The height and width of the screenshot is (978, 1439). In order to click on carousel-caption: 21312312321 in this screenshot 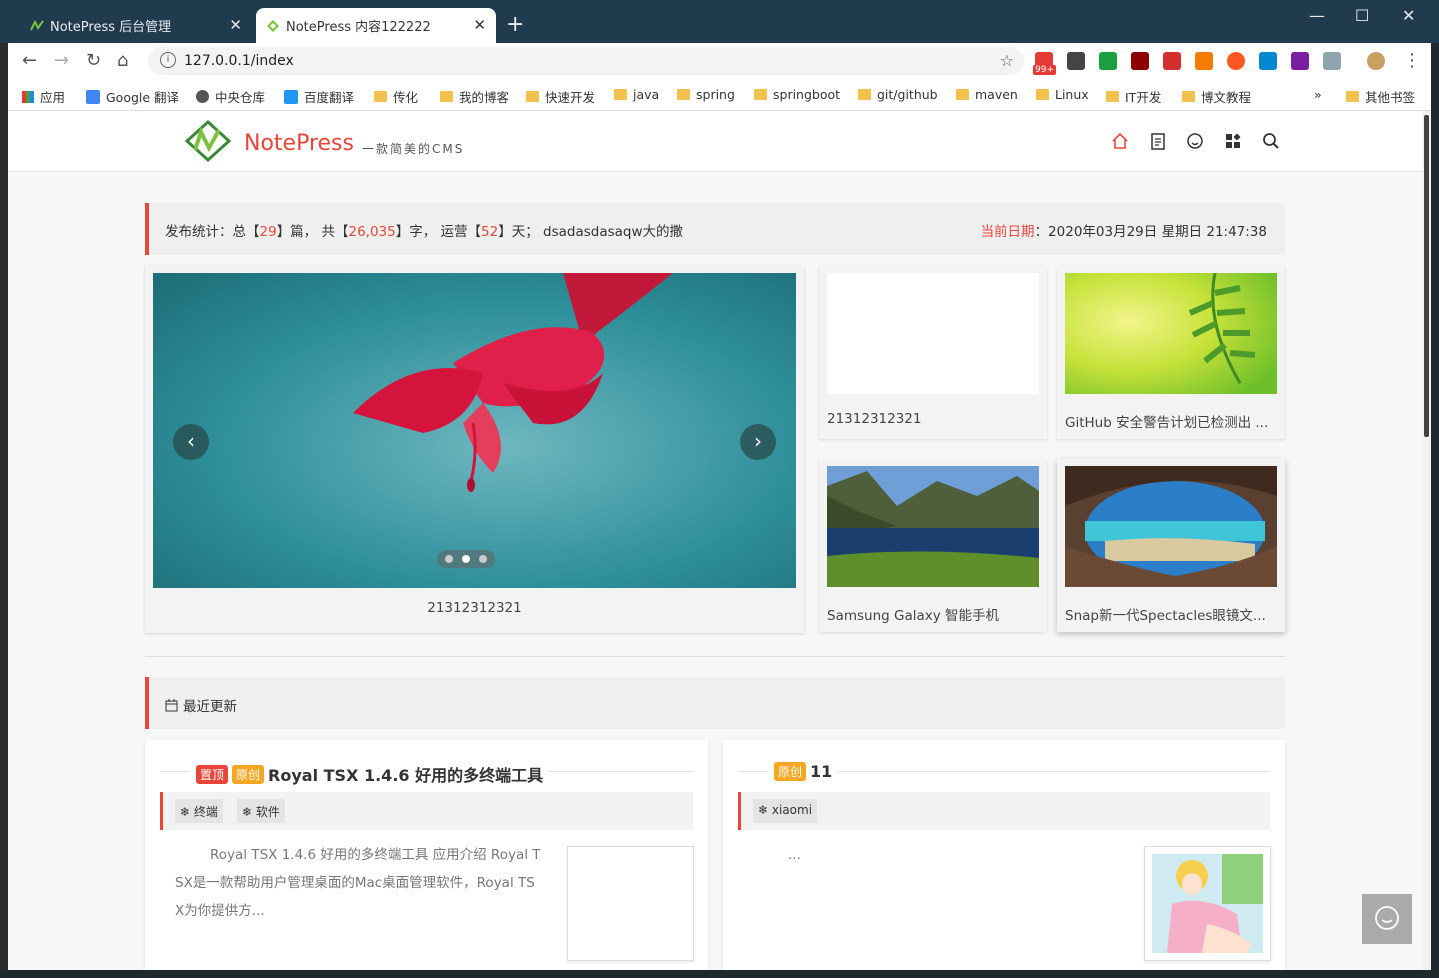, I will do `click(474, 608)`.